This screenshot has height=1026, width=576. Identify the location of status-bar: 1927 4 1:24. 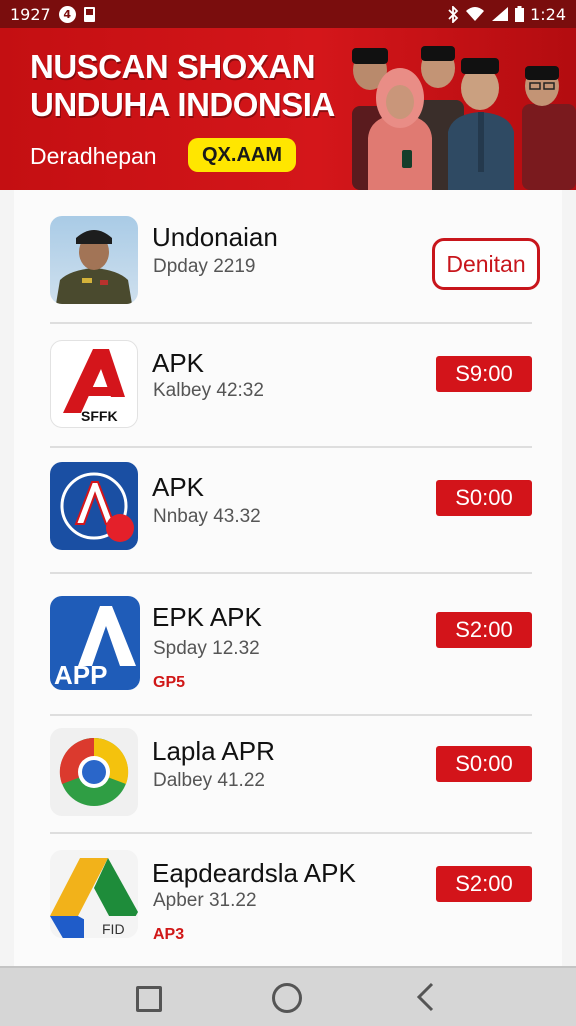
(288, 14).